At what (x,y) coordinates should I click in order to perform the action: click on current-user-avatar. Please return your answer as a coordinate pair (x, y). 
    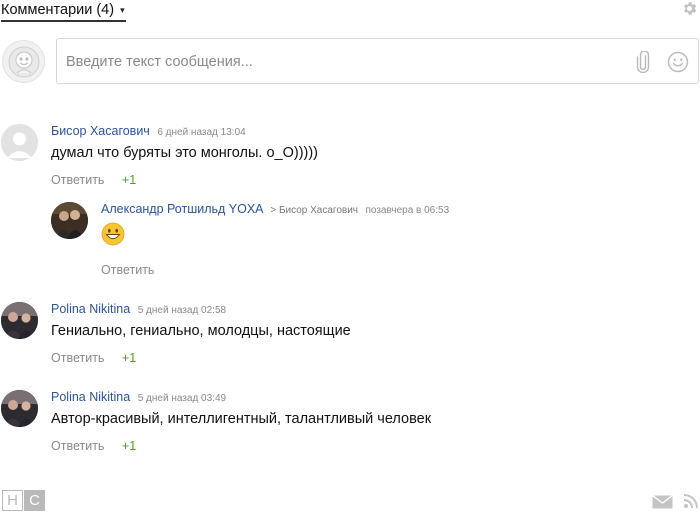
    Looking at the image, I should click on (23, 61).